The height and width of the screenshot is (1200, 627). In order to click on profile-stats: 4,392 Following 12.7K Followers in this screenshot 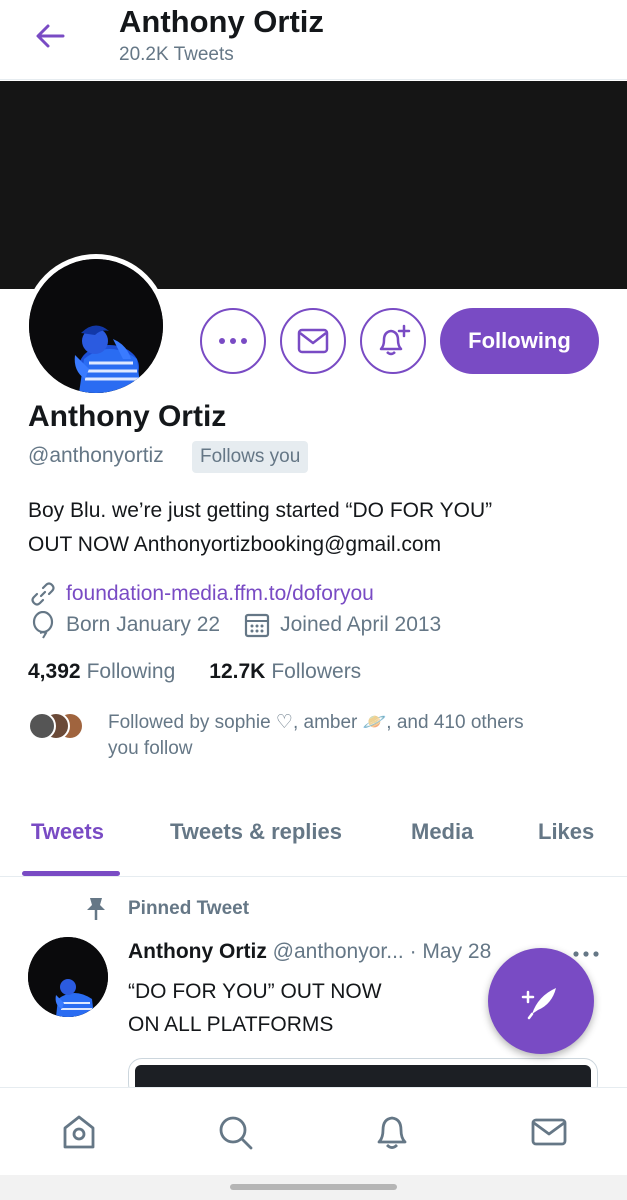, I will do `click(194, 672)`.